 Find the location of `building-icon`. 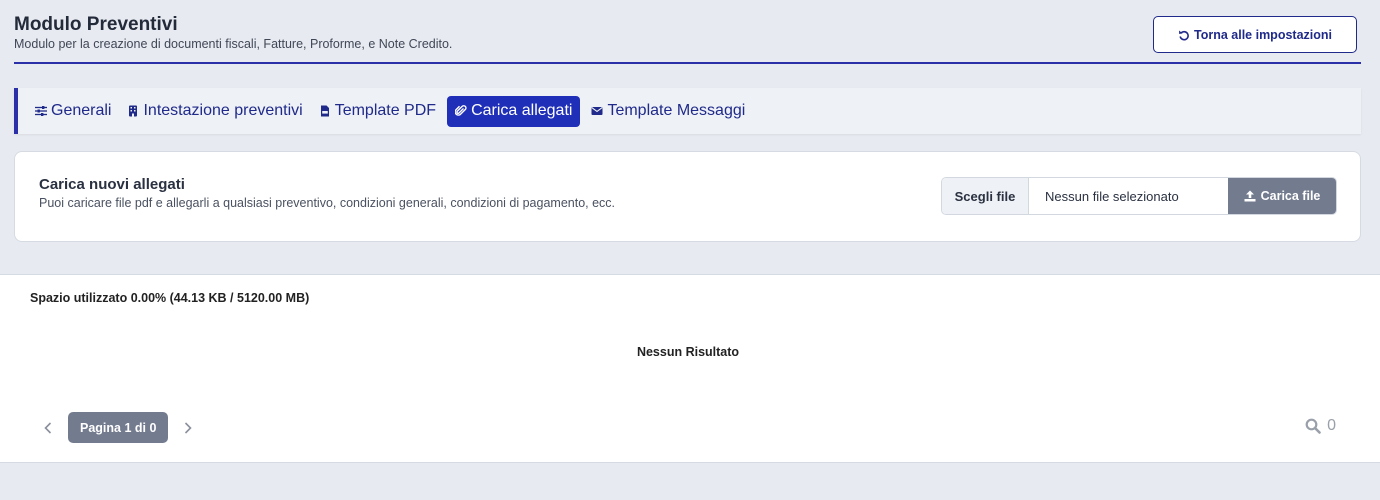

building-icon is located at coordinates (133, 111).